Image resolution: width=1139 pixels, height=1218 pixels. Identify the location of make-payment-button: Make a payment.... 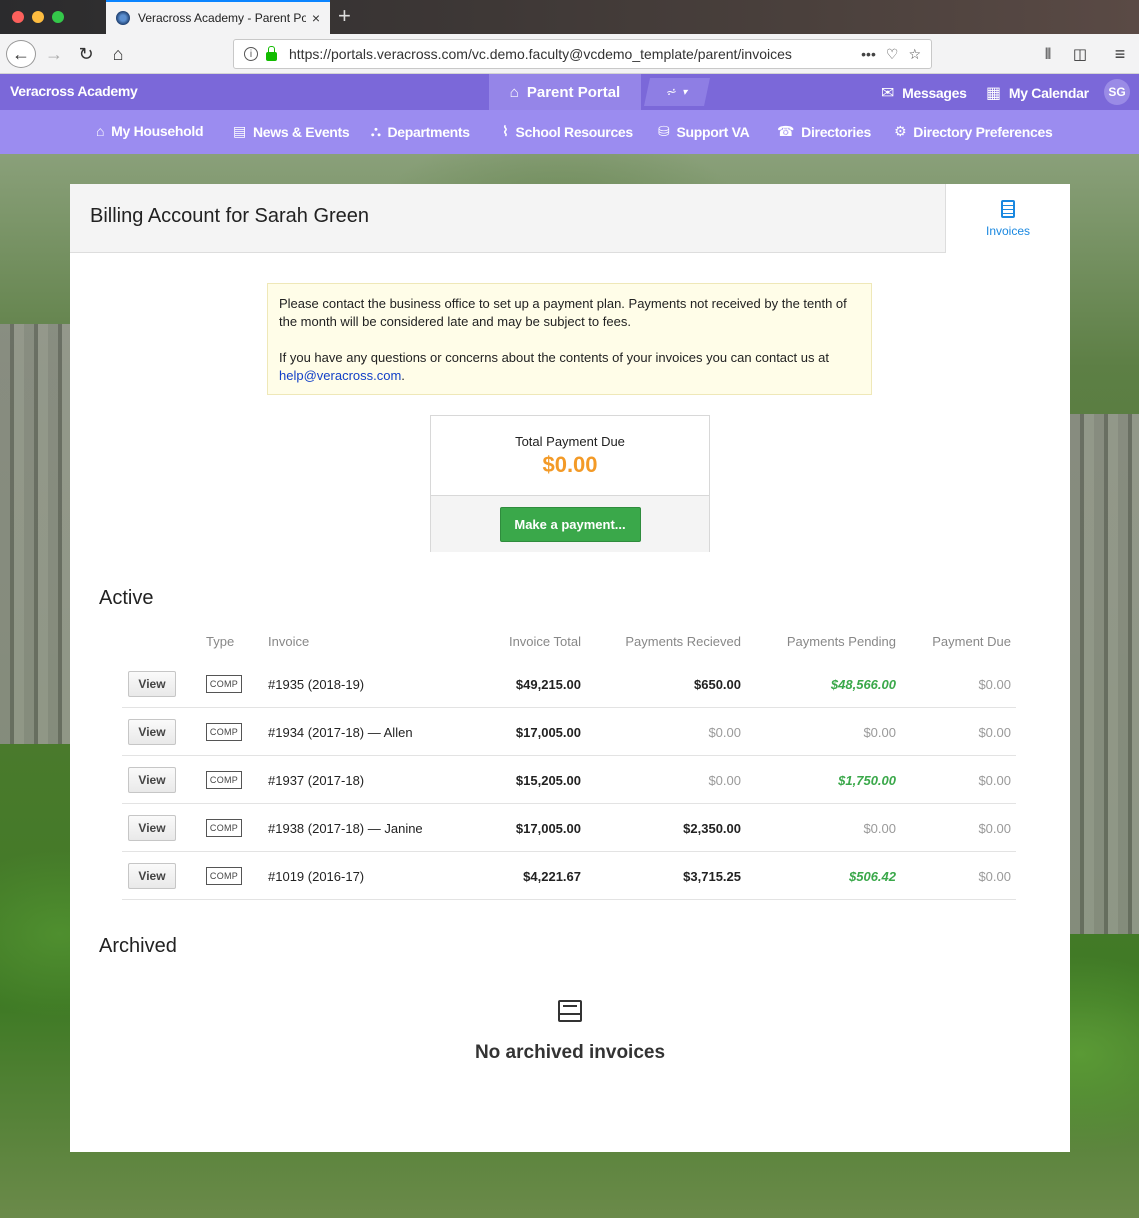
(570, 524).